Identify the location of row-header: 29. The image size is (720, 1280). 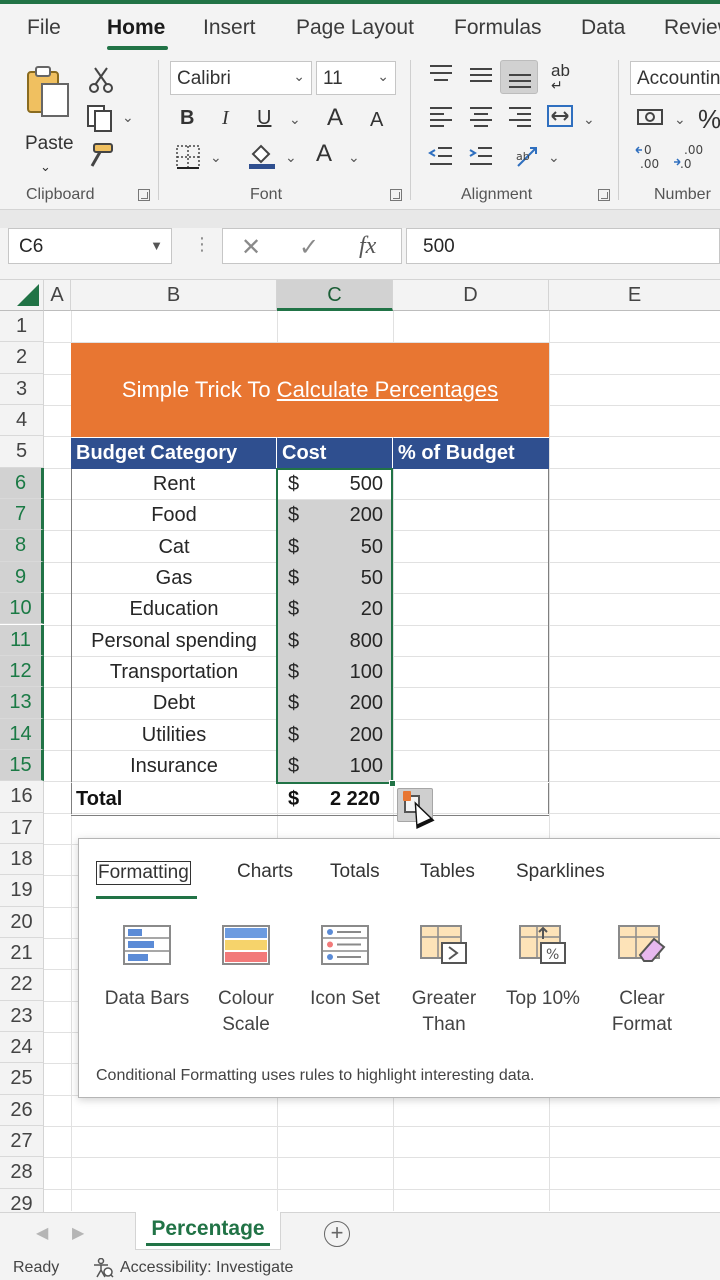
(22, 1200).